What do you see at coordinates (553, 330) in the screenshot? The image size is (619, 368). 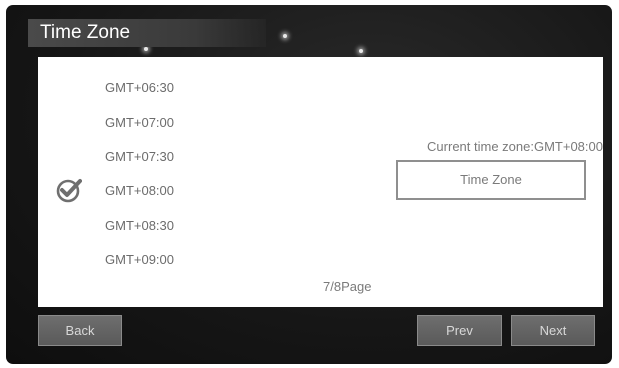 I see `next-button: Next` at bounding box center [553, 330].